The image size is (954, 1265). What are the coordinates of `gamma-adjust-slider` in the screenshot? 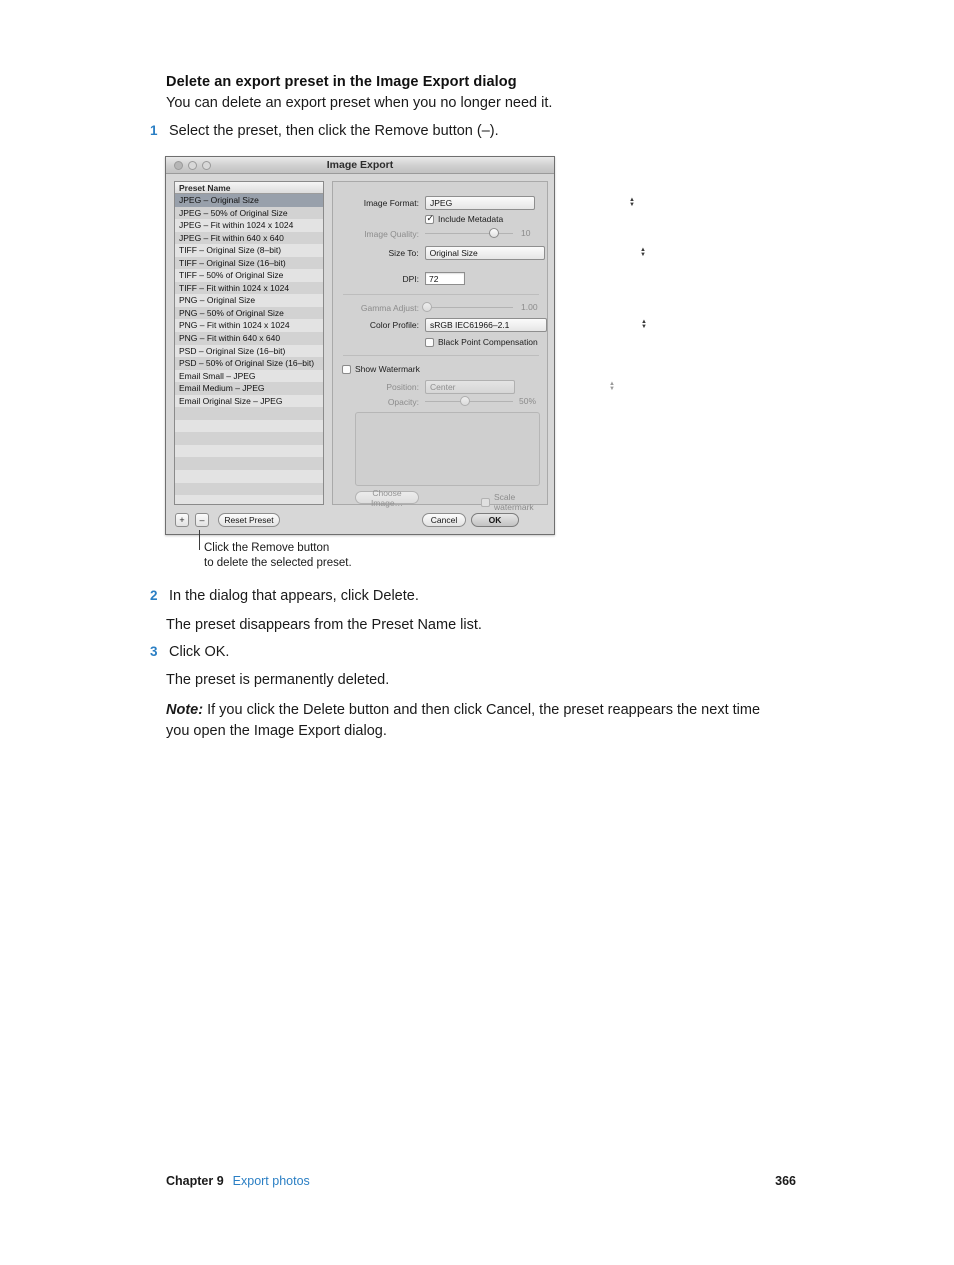 It's located at (467, 307).